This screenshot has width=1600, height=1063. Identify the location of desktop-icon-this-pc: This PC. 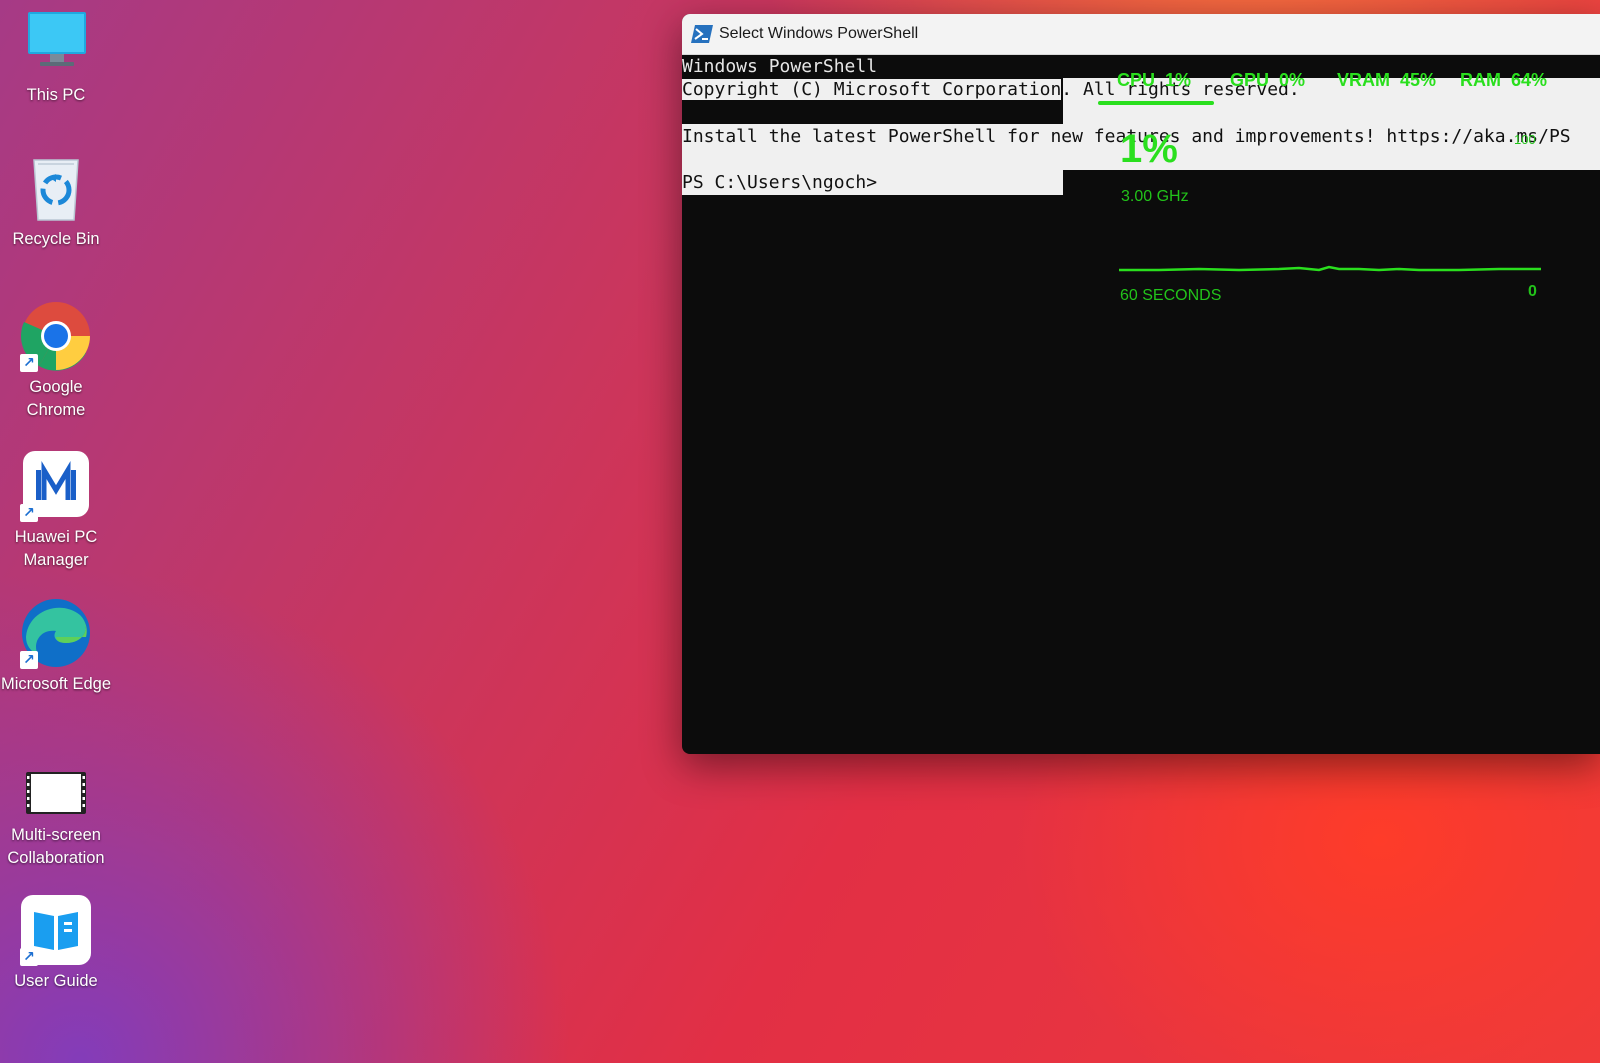
(56, 57).